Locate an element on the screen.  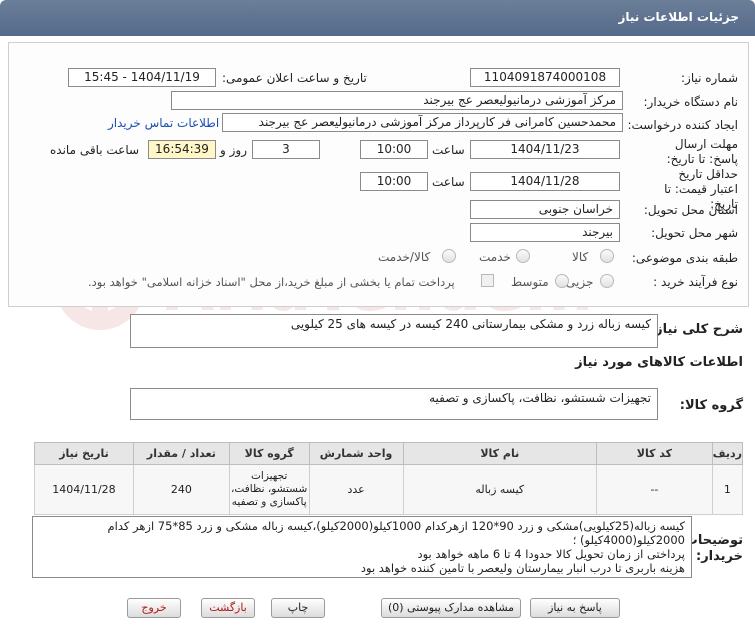
category-goods-radio is located at coordinates (607, 256).